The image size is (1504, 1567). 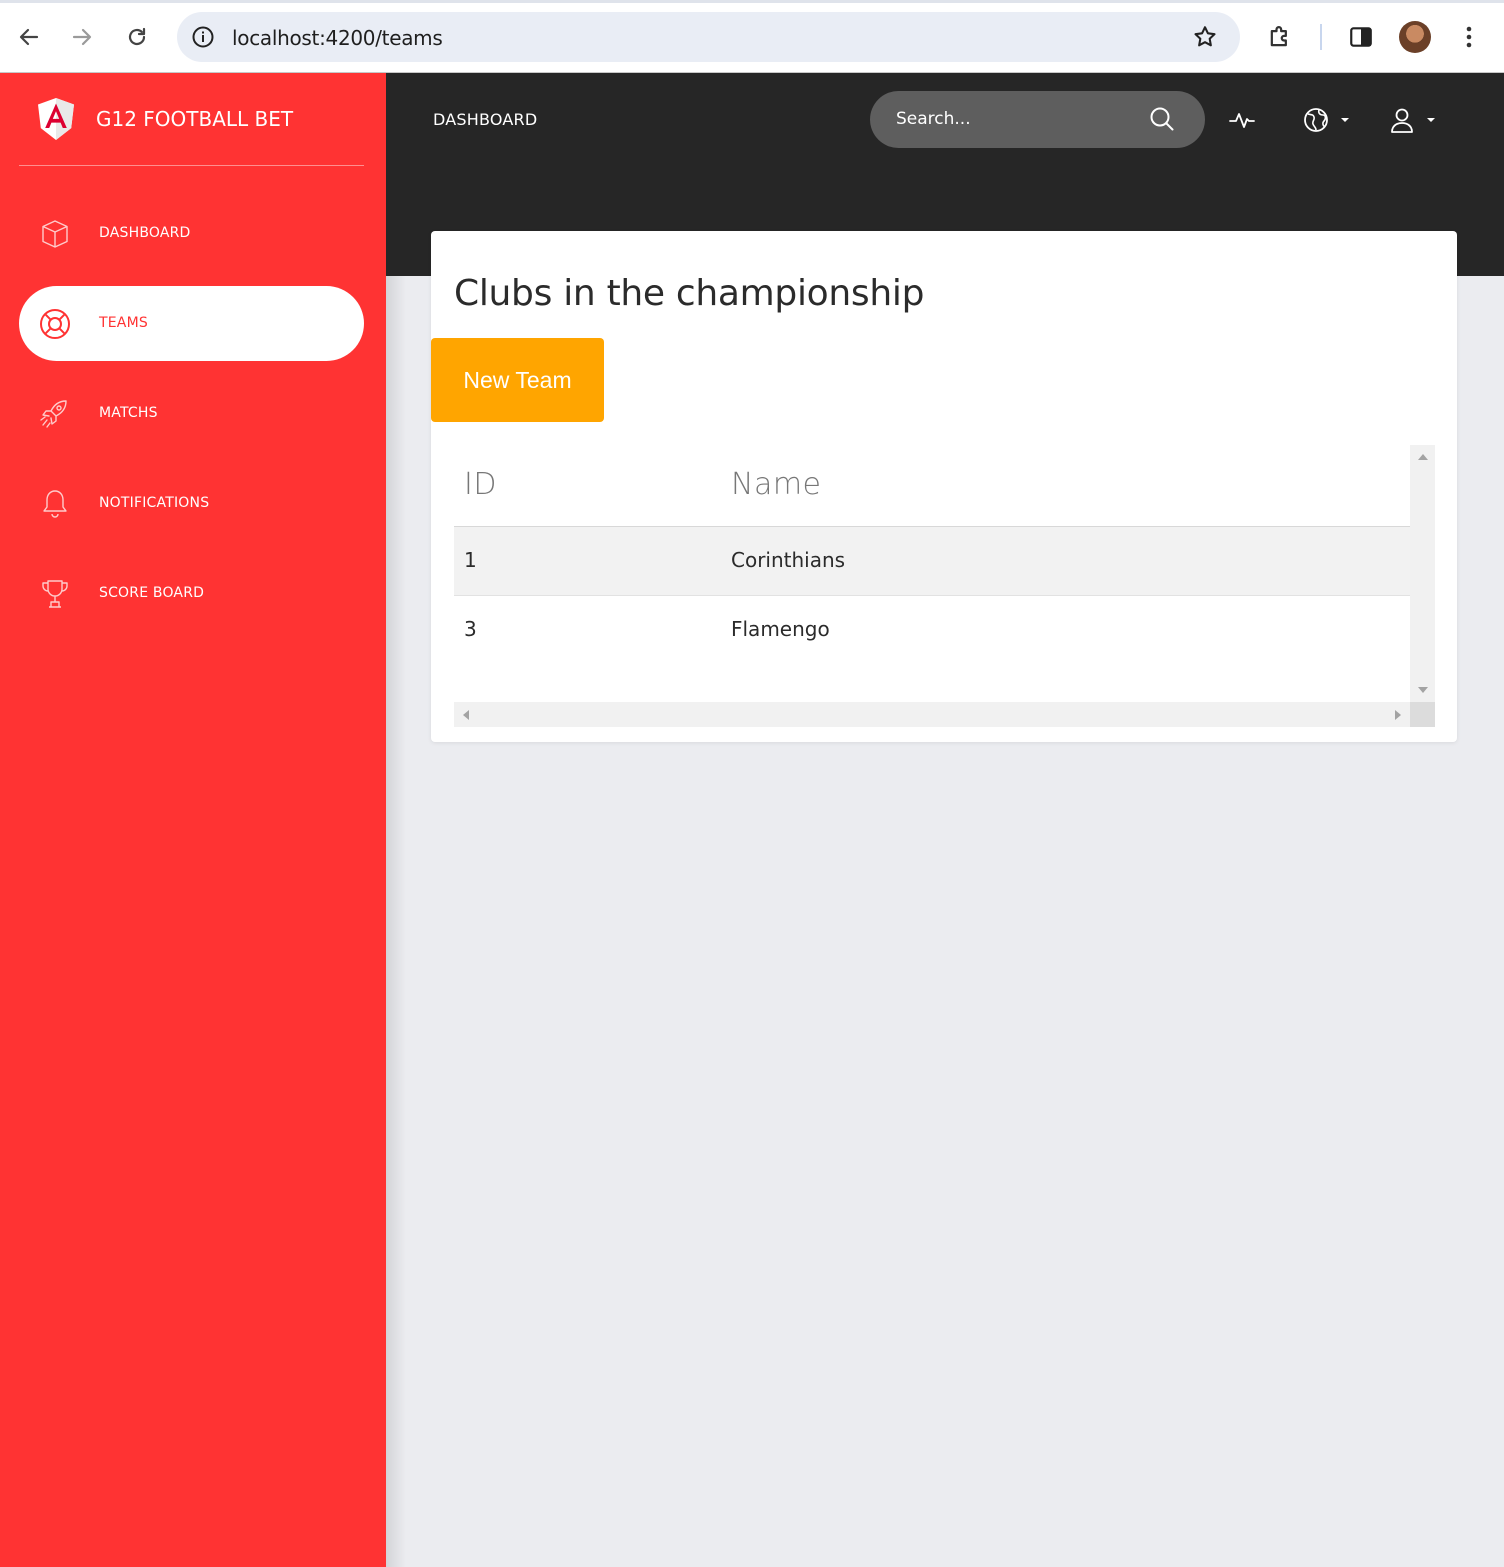 What do you see at coordinates (1316, 120) in the screenshot?
I see `globe-icon` at bounding box center [1316, 120].